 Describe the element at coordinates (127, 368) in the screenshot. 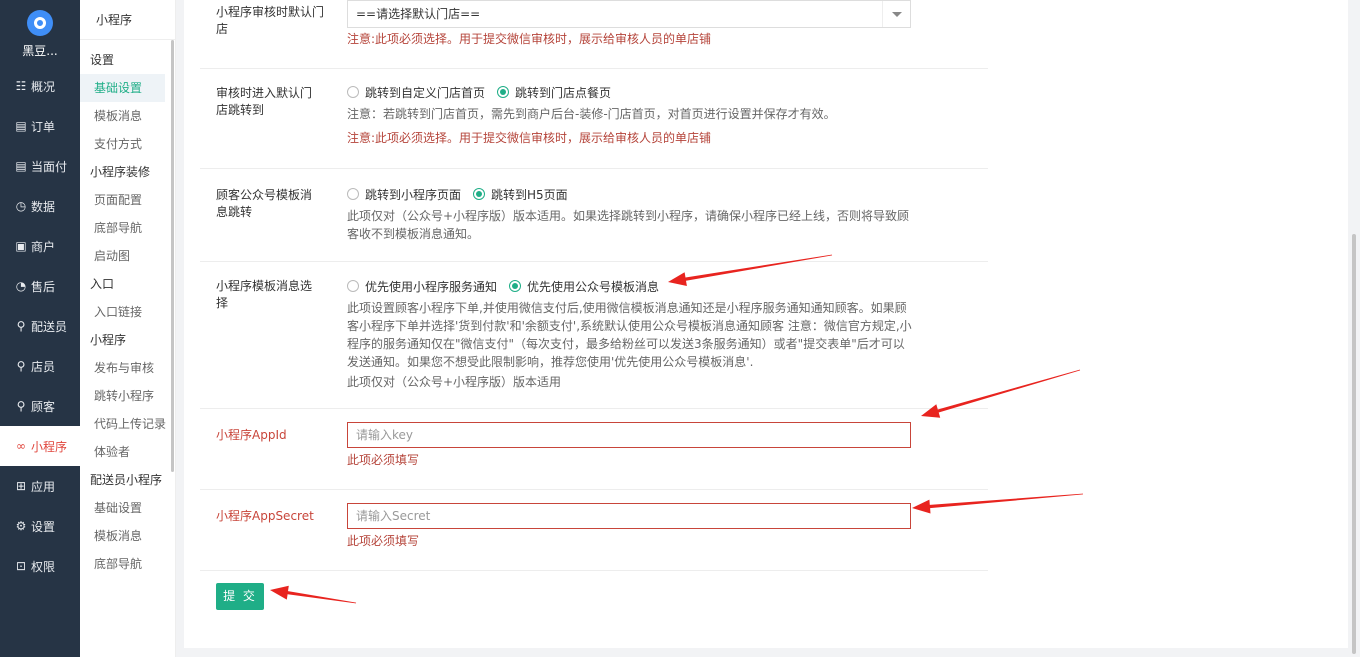

I see `sub-nav-link: 发布与审核` at that location.